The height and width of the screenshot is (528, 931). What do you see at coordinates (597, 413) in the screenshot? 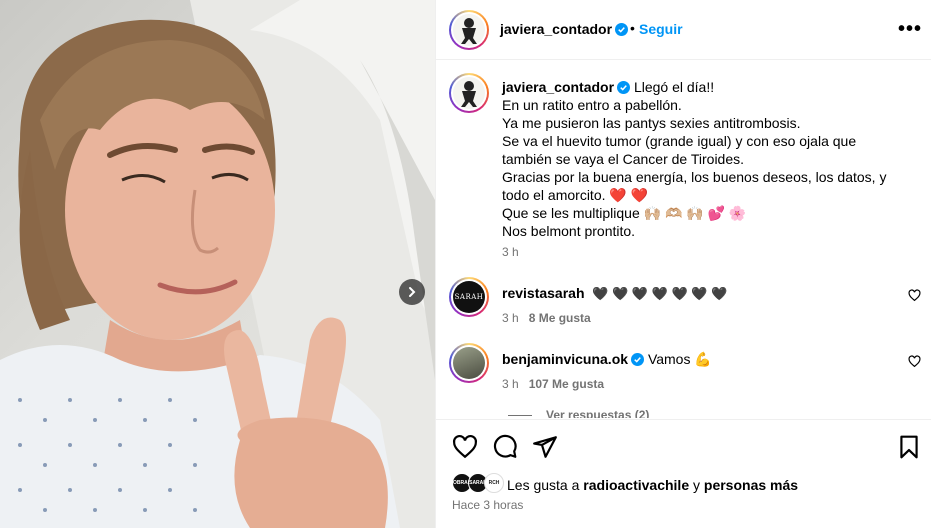
I see `see-replies-link: Ver respuestas (2)` at bounding box center [597, 413].